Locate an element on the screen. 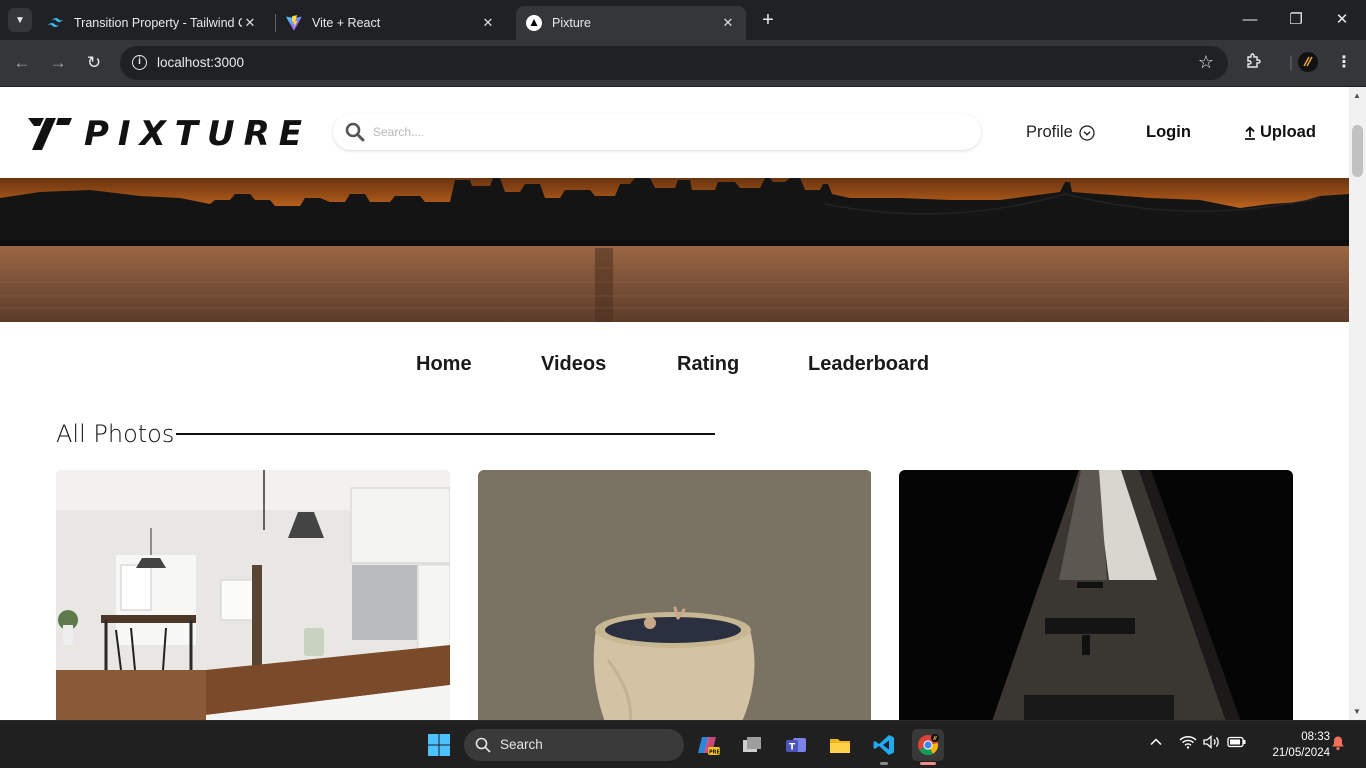  windows-start-icon is located at coordinates (439, 745).